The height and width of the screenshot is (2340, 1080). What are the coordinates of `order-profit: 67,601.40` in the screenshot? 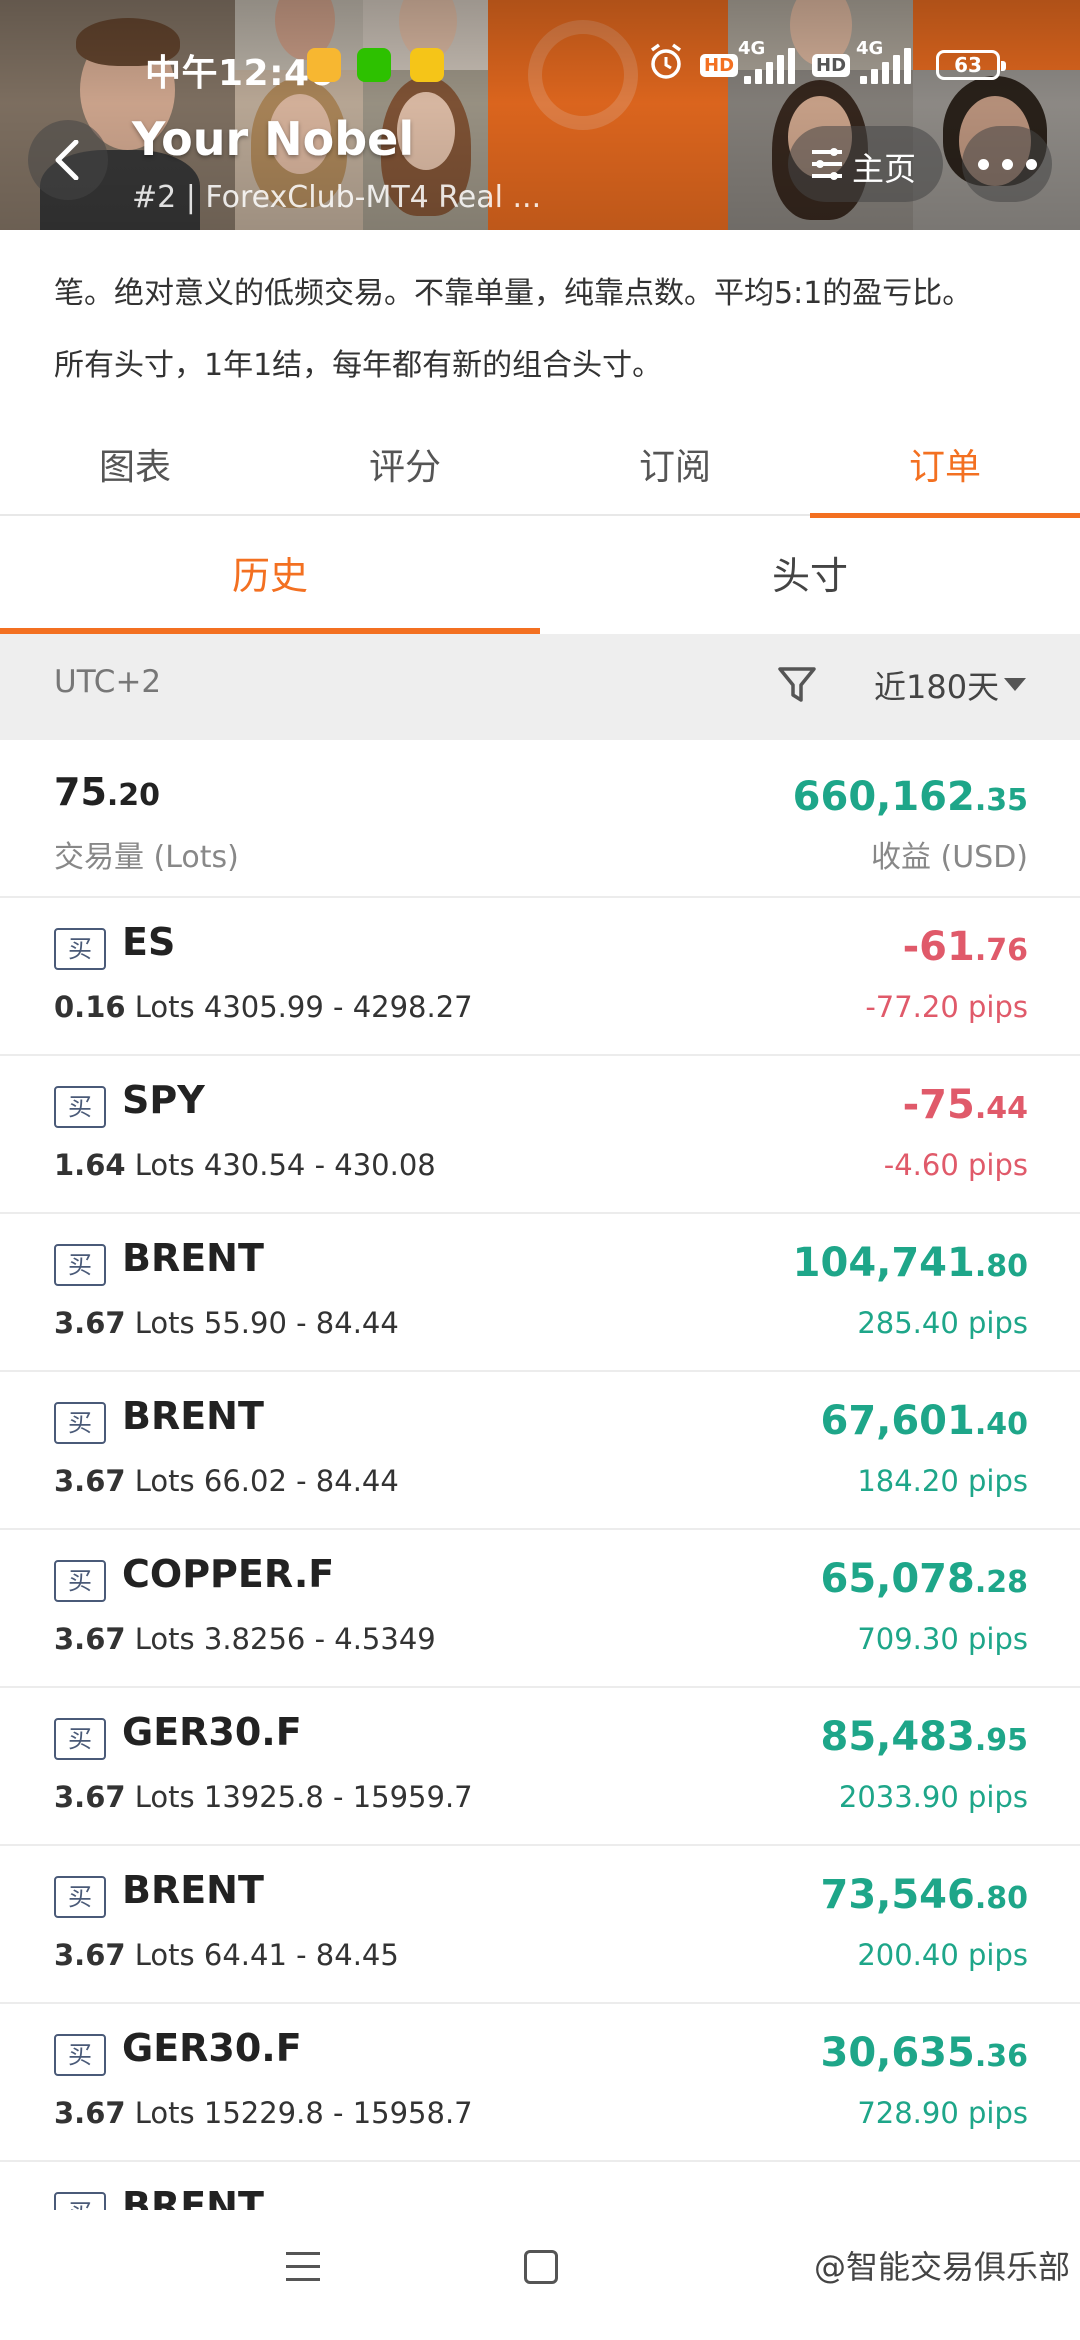 It's located at (924, 1421).